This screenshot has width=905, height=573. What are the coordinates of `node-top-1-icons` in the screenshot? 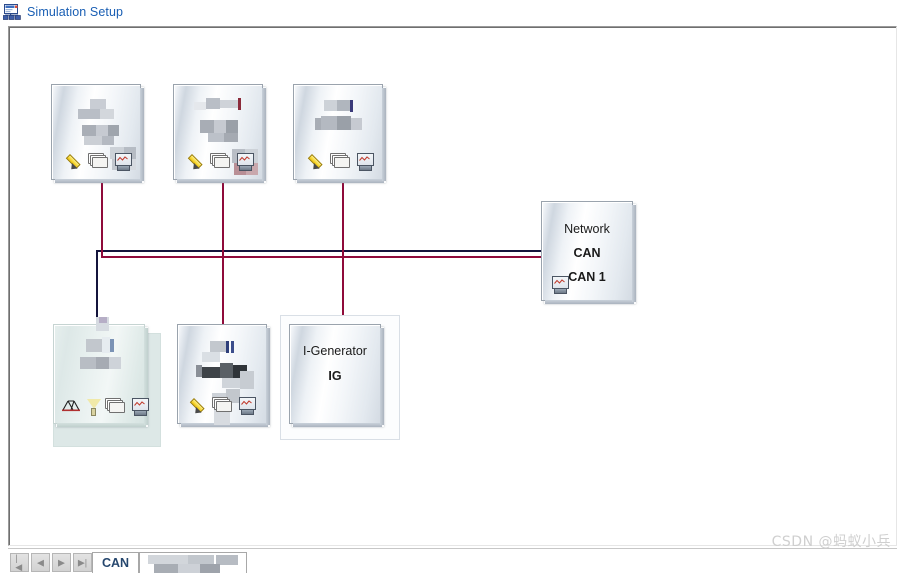 It's located at (100, 161).